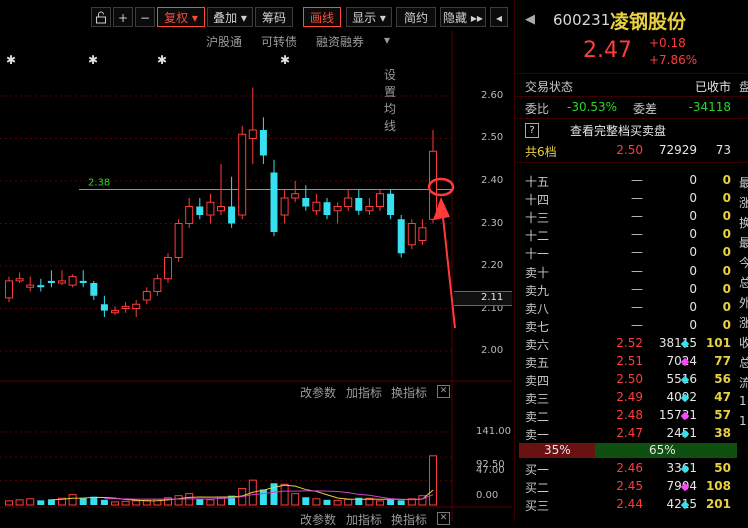 The width and height of the screenshot is (748, 528). What do you see at coordinates (537, 200) in the screenshot?
I see `sell-level-name: 十四` at bounding box center [537, 200].